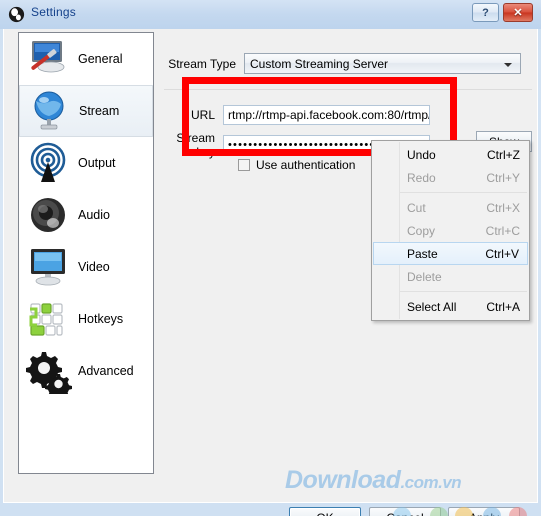 Image resolution: width=541 pixels, height=516 pixels. Describe the element at coordinates (503, 306) in the screenshot. I see `menu-item-shortcut: Ctrl+A` at that location.